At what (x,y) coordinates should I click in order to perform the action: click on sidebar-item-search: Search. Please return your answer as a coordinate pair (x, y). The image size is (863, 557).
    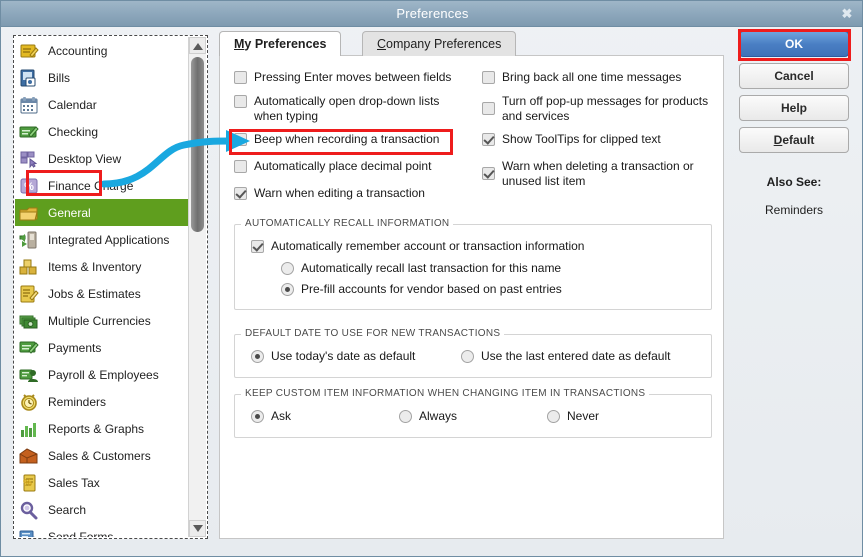
    Looking at the image, I should click on (102, 509).